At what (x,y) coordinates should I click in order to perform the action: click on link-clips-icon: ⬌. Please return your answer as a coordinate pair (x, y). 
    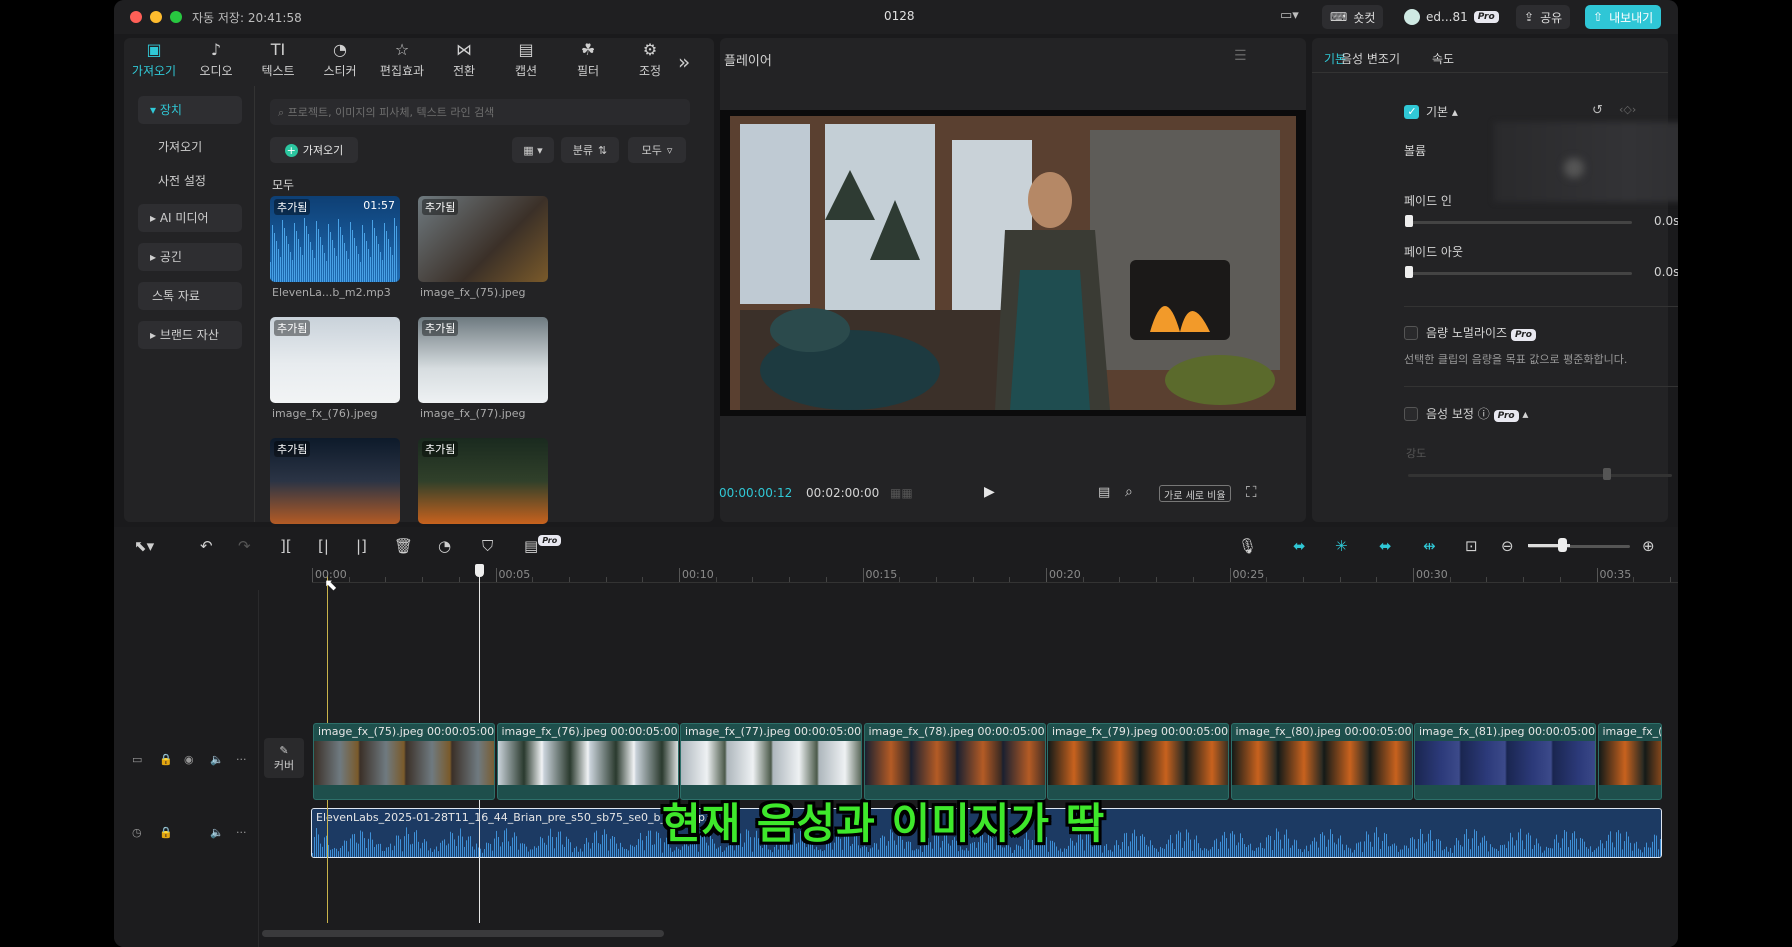
    Looking at the image, I should click on (1299, 546).